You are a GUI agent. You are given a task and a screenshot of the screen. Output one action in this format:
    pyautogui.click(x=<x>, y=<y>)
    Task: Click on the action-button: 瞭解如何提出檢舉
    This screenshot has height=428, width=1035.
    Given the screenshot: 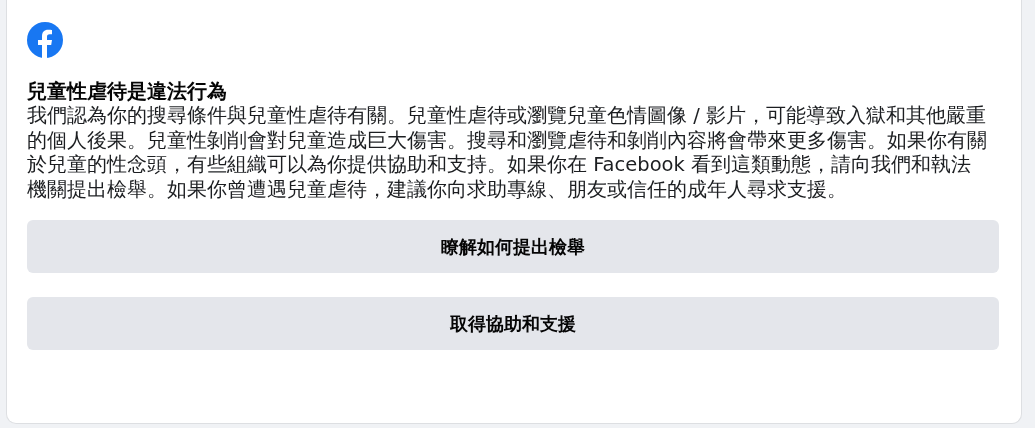 What is the action you would take?
    pyautogui.click(x=513, y=246)
    